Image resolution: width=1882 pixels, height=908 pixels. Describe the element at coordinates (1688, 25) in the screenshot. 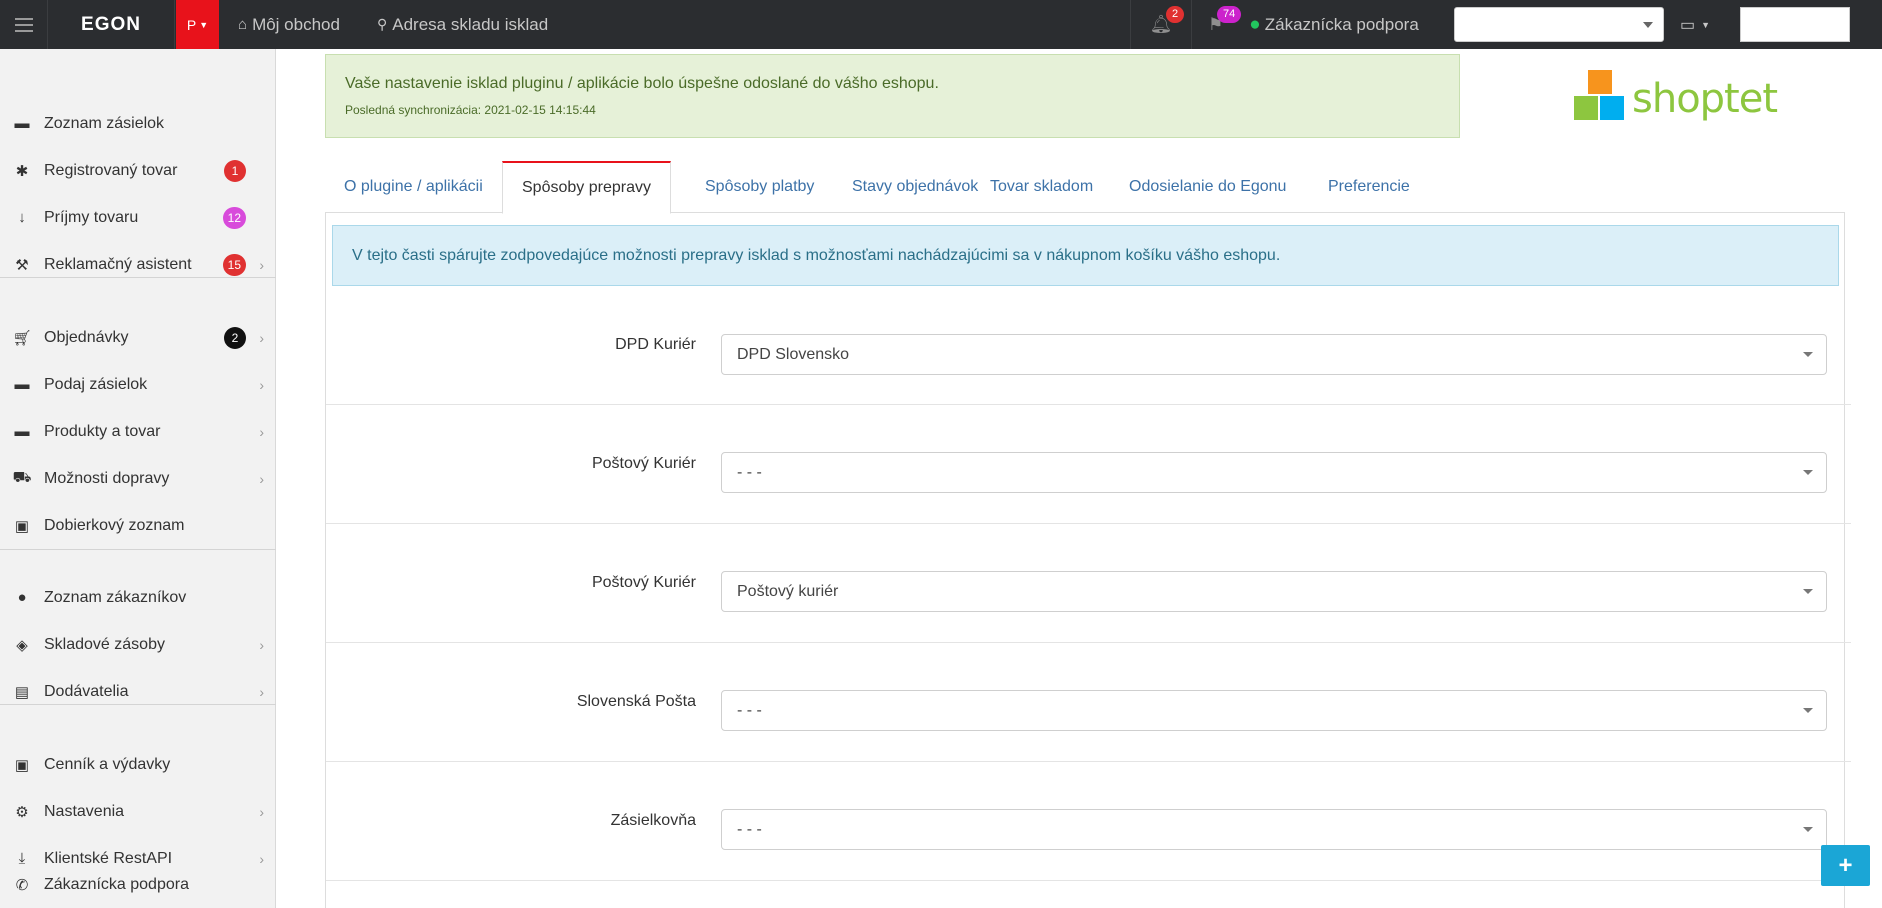

I see `monitor-icon: ▭` at that location.